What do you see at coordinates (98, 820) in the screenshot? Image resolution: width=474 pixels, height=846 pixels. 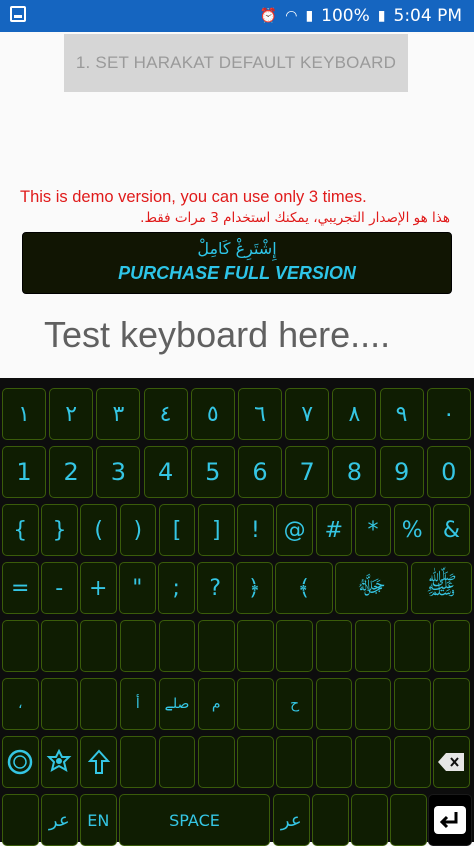 I see `english-layout-key: EN` at bounding box center [98, 820].